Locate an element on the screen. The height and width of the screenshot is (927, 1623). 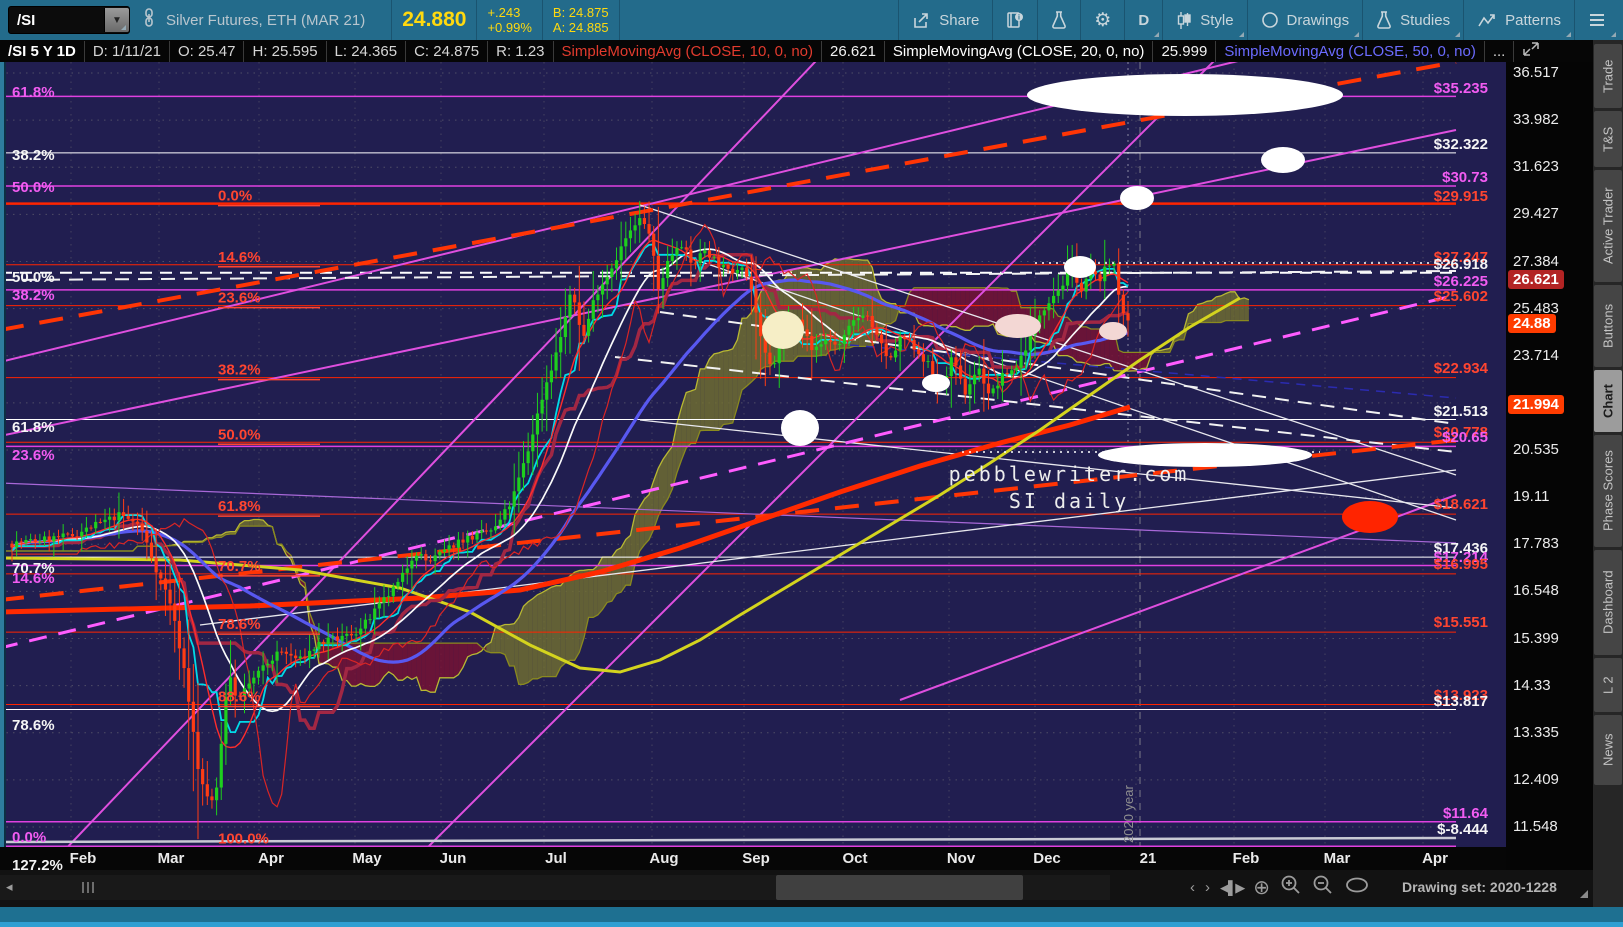
beaker-icon is located at coordinates (1059, 20).